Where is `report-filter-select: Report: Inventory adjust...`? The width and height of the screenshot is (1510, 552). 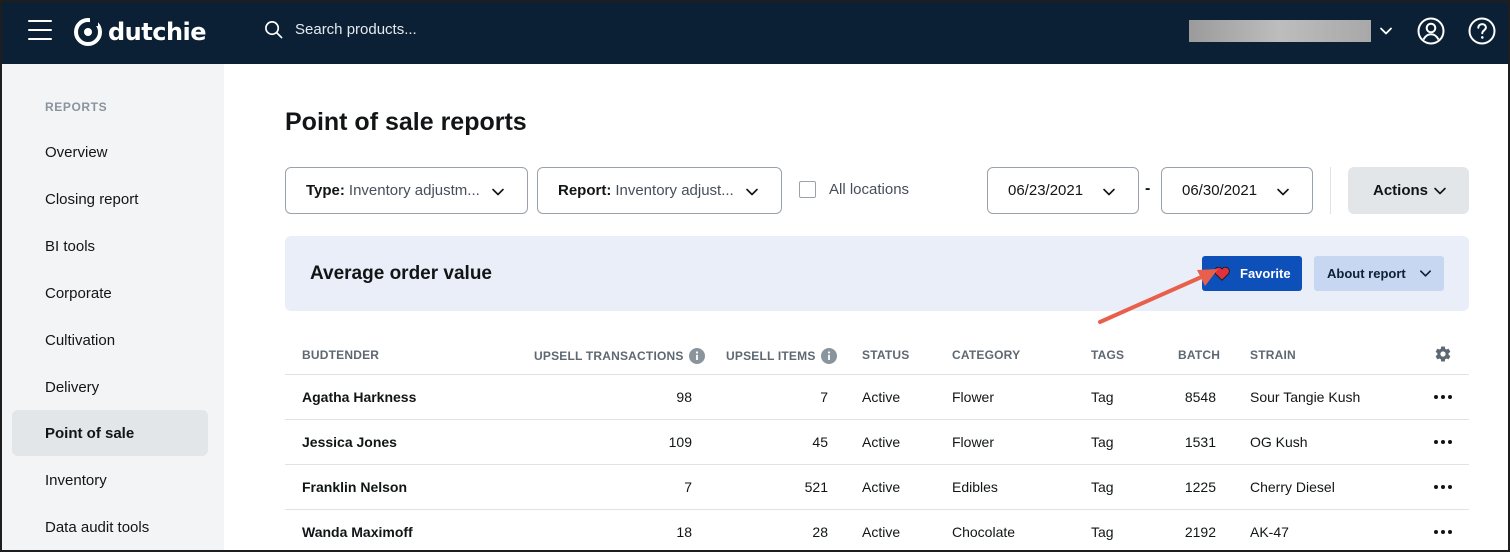
report-filter-select: Report: Inventory adjust... is located at coordinates (659, 190).